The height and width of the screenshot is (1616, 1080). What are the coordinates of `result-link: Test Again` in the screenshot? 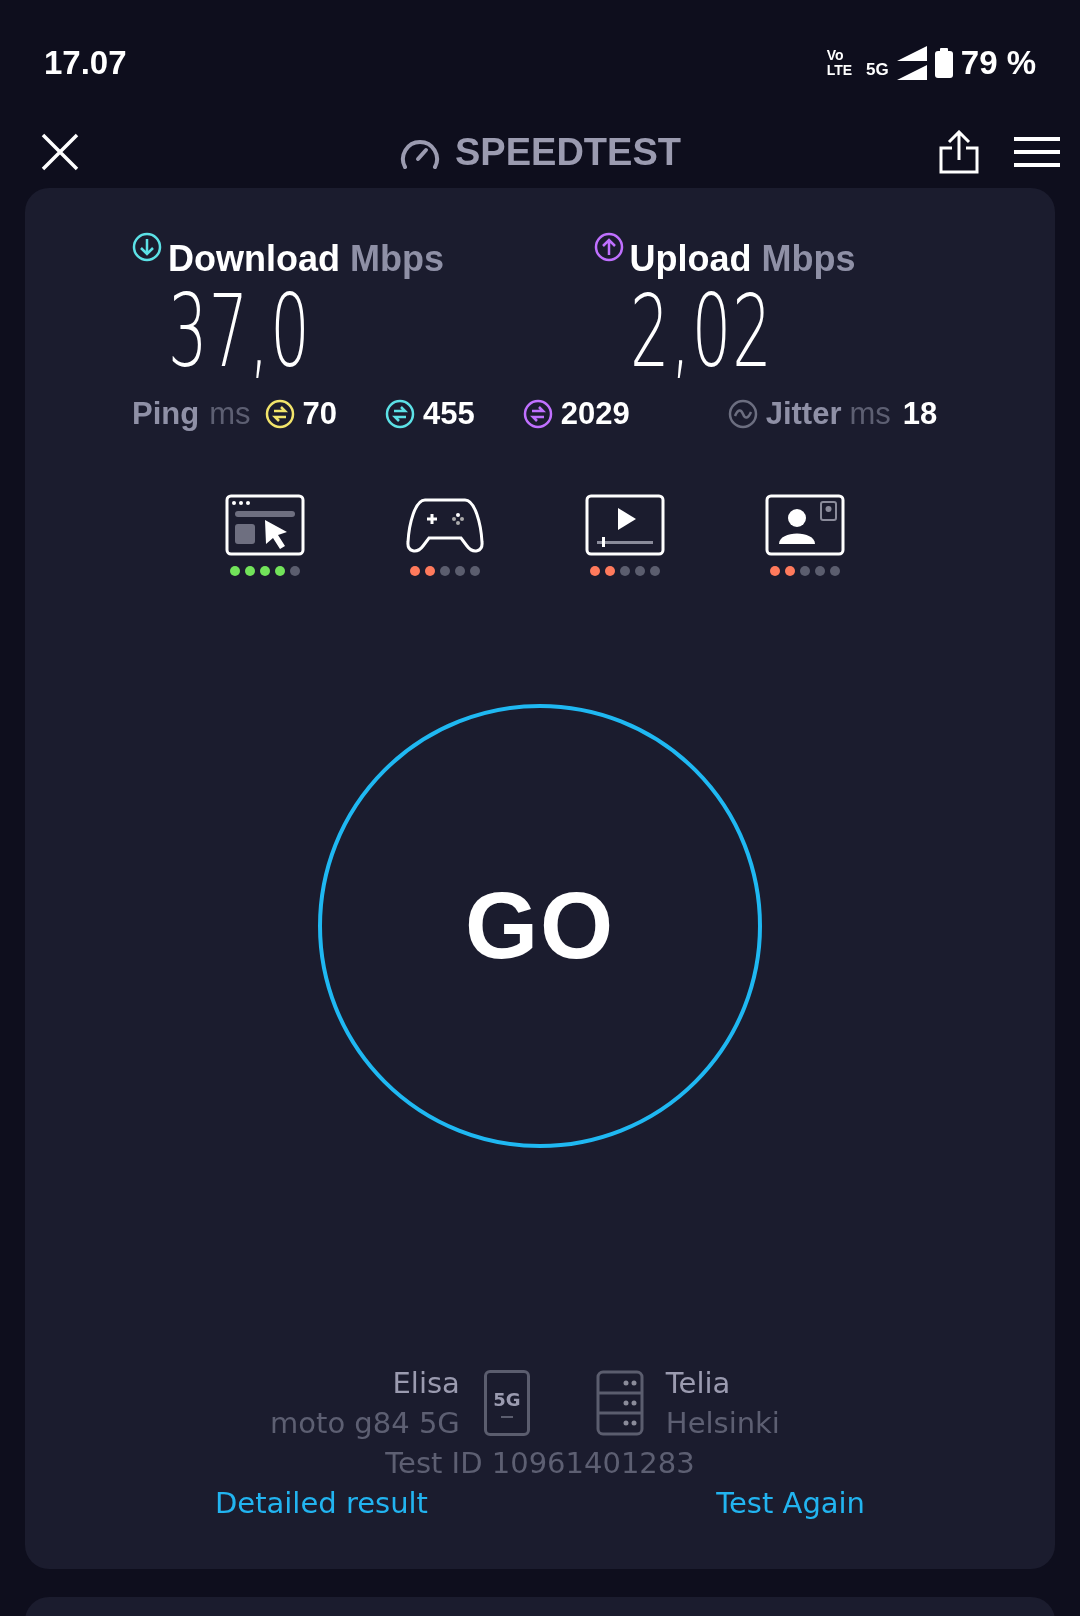 It's located at (790, 1503).